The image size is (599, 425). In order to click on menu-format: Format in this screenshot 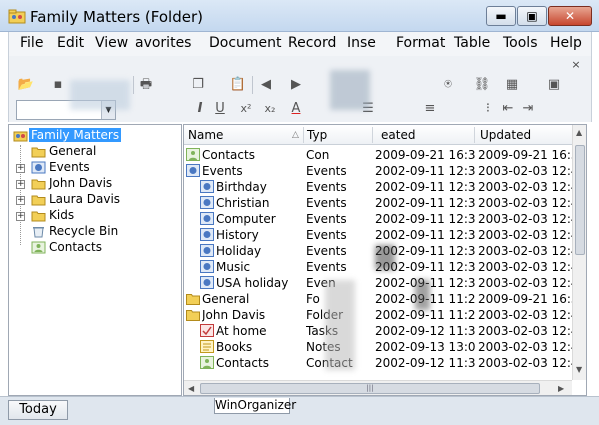, I will do `click(420, 43)`.